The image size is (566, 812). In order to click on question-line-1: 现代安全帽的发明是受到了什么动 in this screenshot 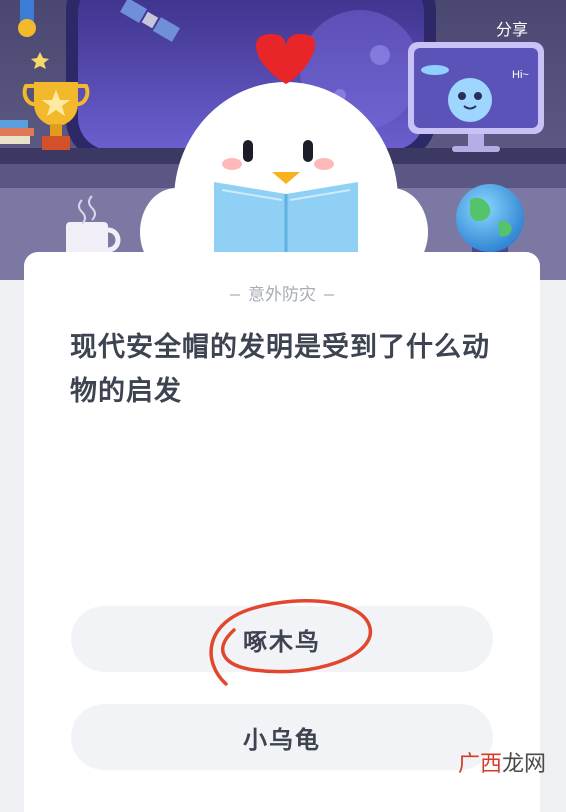, I will do `click(280, 347)`.